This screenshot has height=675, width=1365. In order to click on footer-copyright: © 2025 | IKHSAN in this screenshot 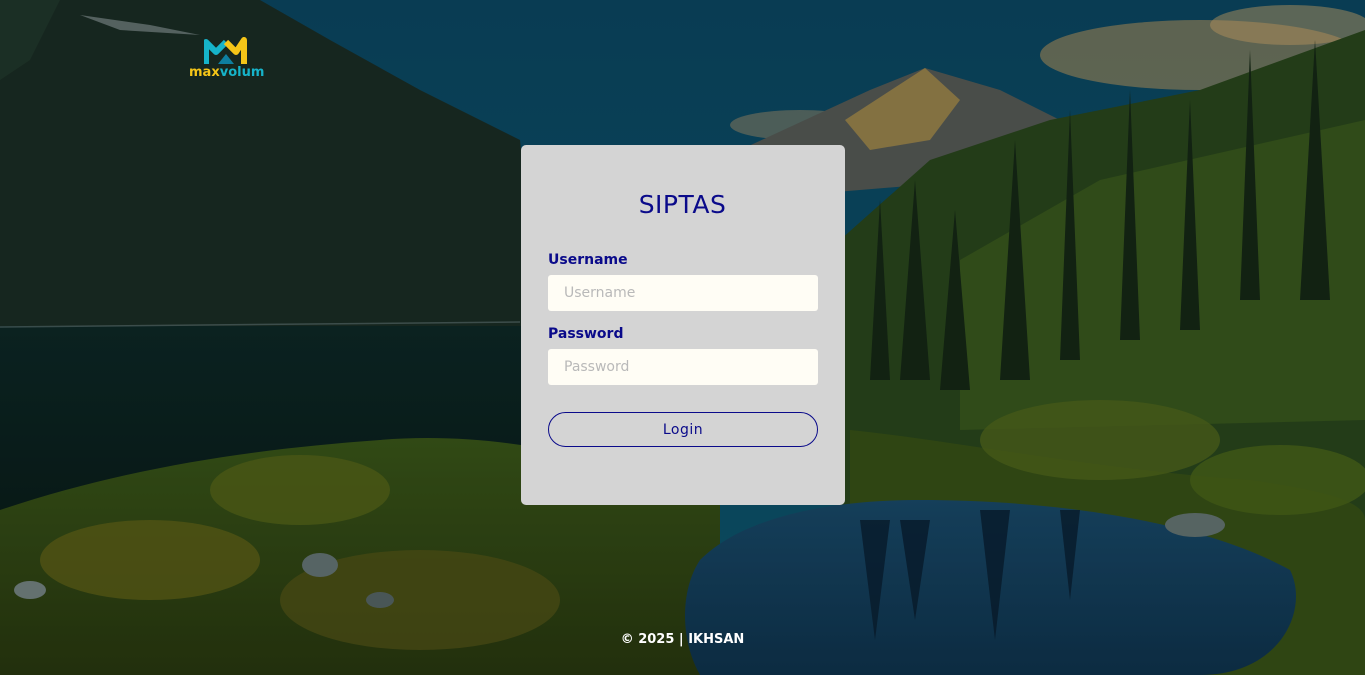, I will do `click(682, 639)`.